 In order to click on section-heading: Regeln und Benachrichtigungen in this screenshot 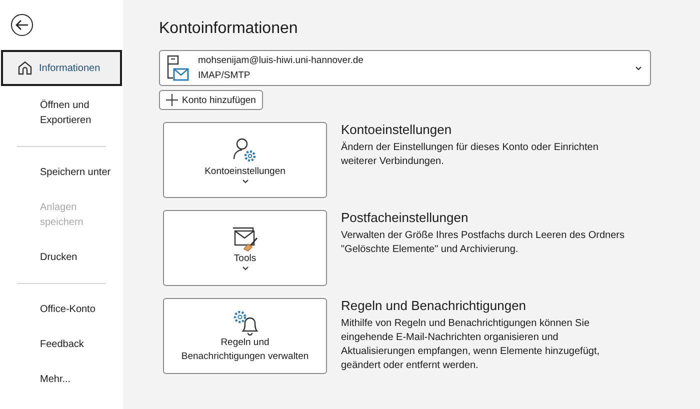, I will do `click(434, 305)`.